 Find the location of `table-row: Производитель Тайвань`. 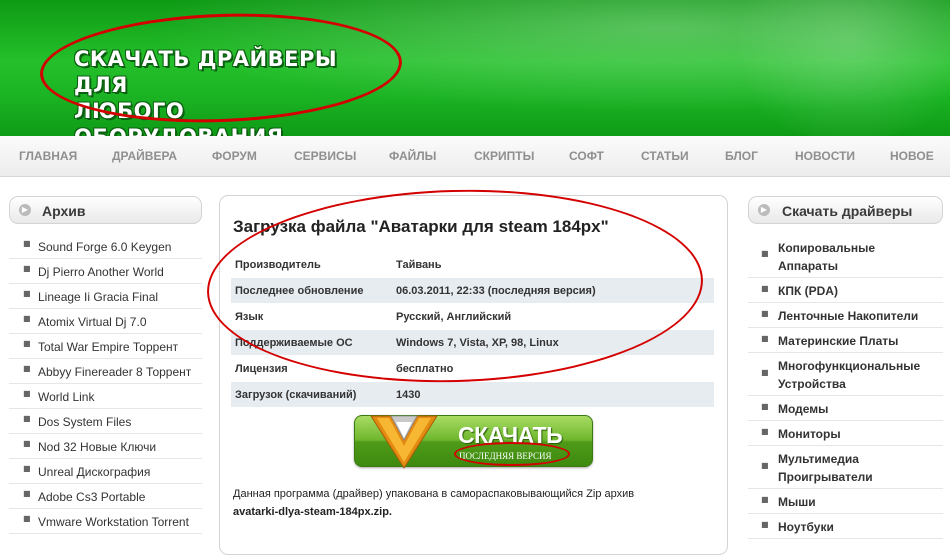

table-row: Производитель Тайвань is located at coordinates (472, 264).